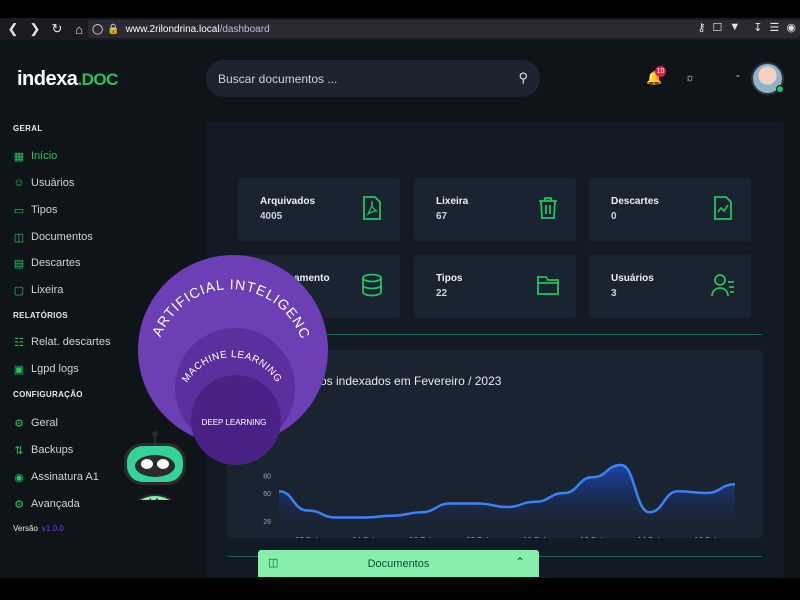  Describe the element at coordinates (442, 216) in the screenshot. I see `card-value: 67` at that location.